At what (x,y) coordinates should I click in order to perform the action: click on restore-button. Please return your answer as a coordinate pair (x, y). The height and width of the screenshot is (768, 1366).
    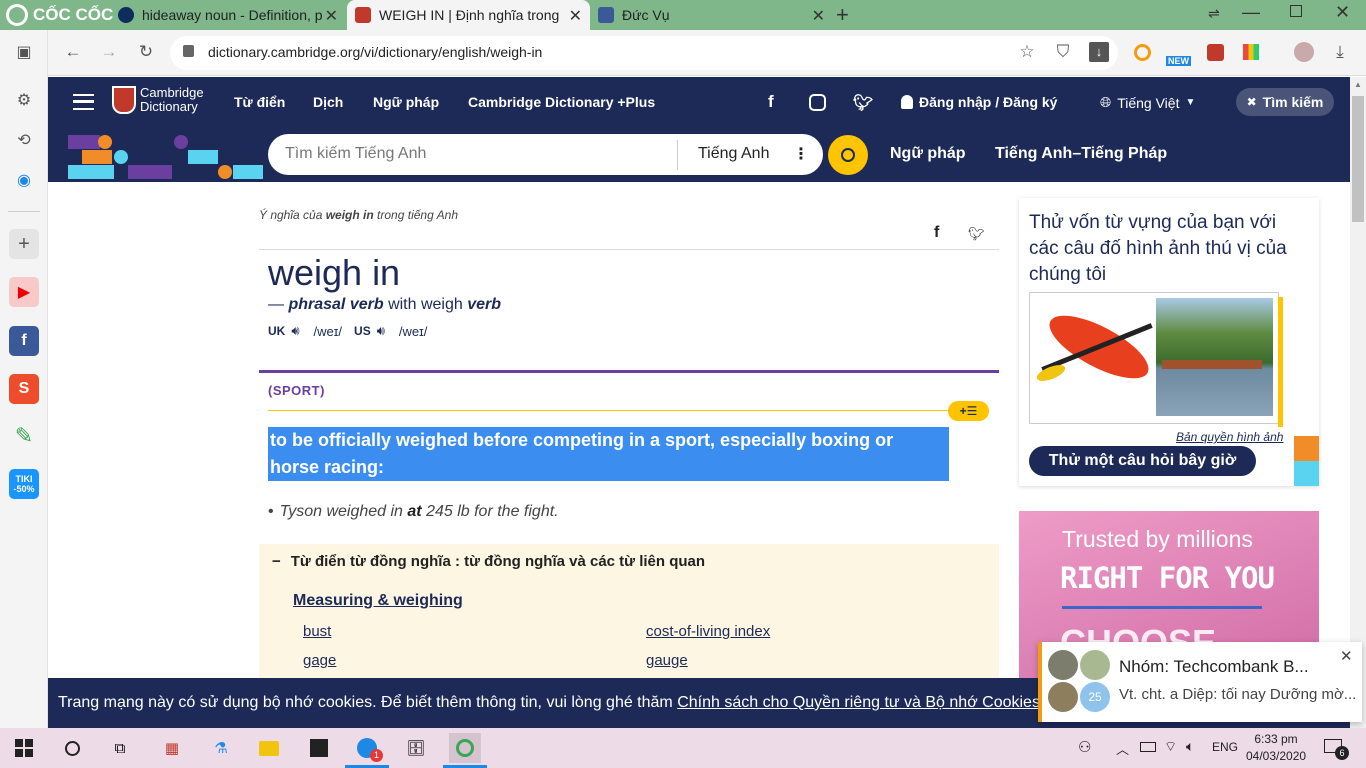
    Looking at the image, I should click on (1296, 11).